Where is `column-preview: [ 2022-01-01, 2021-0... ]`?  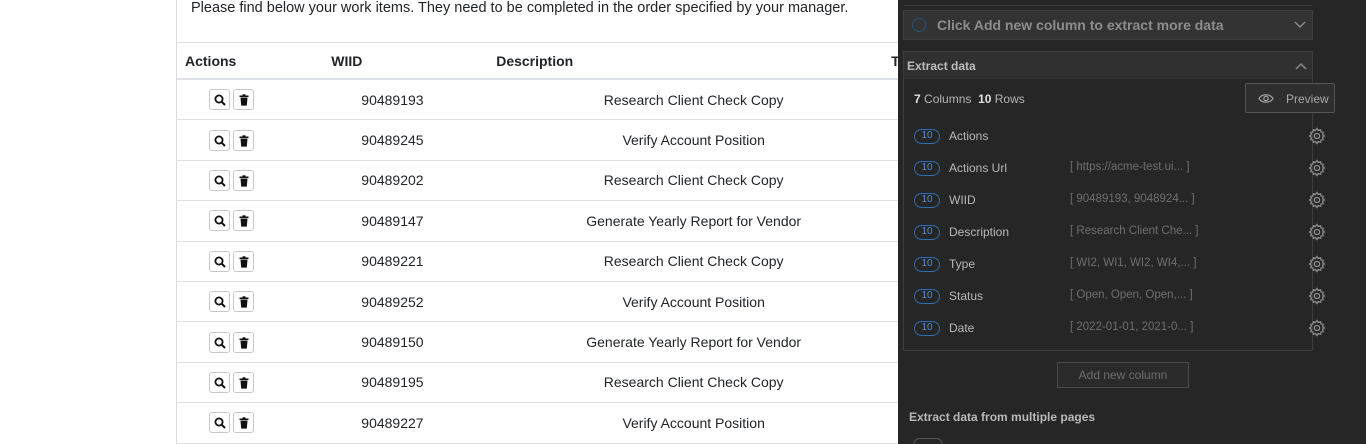 column-preview: [ 2022-01-01, 2021-0... ] is located at coordinates (1132, 327).